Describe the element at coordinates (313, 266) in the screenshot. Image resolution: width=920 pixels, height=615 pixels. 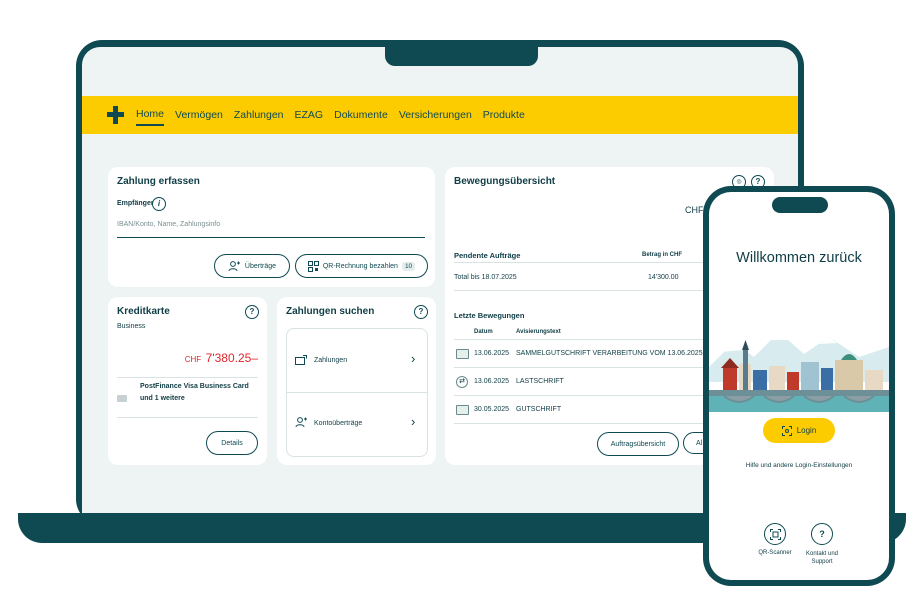
I see `qr-code-icon` at that location.